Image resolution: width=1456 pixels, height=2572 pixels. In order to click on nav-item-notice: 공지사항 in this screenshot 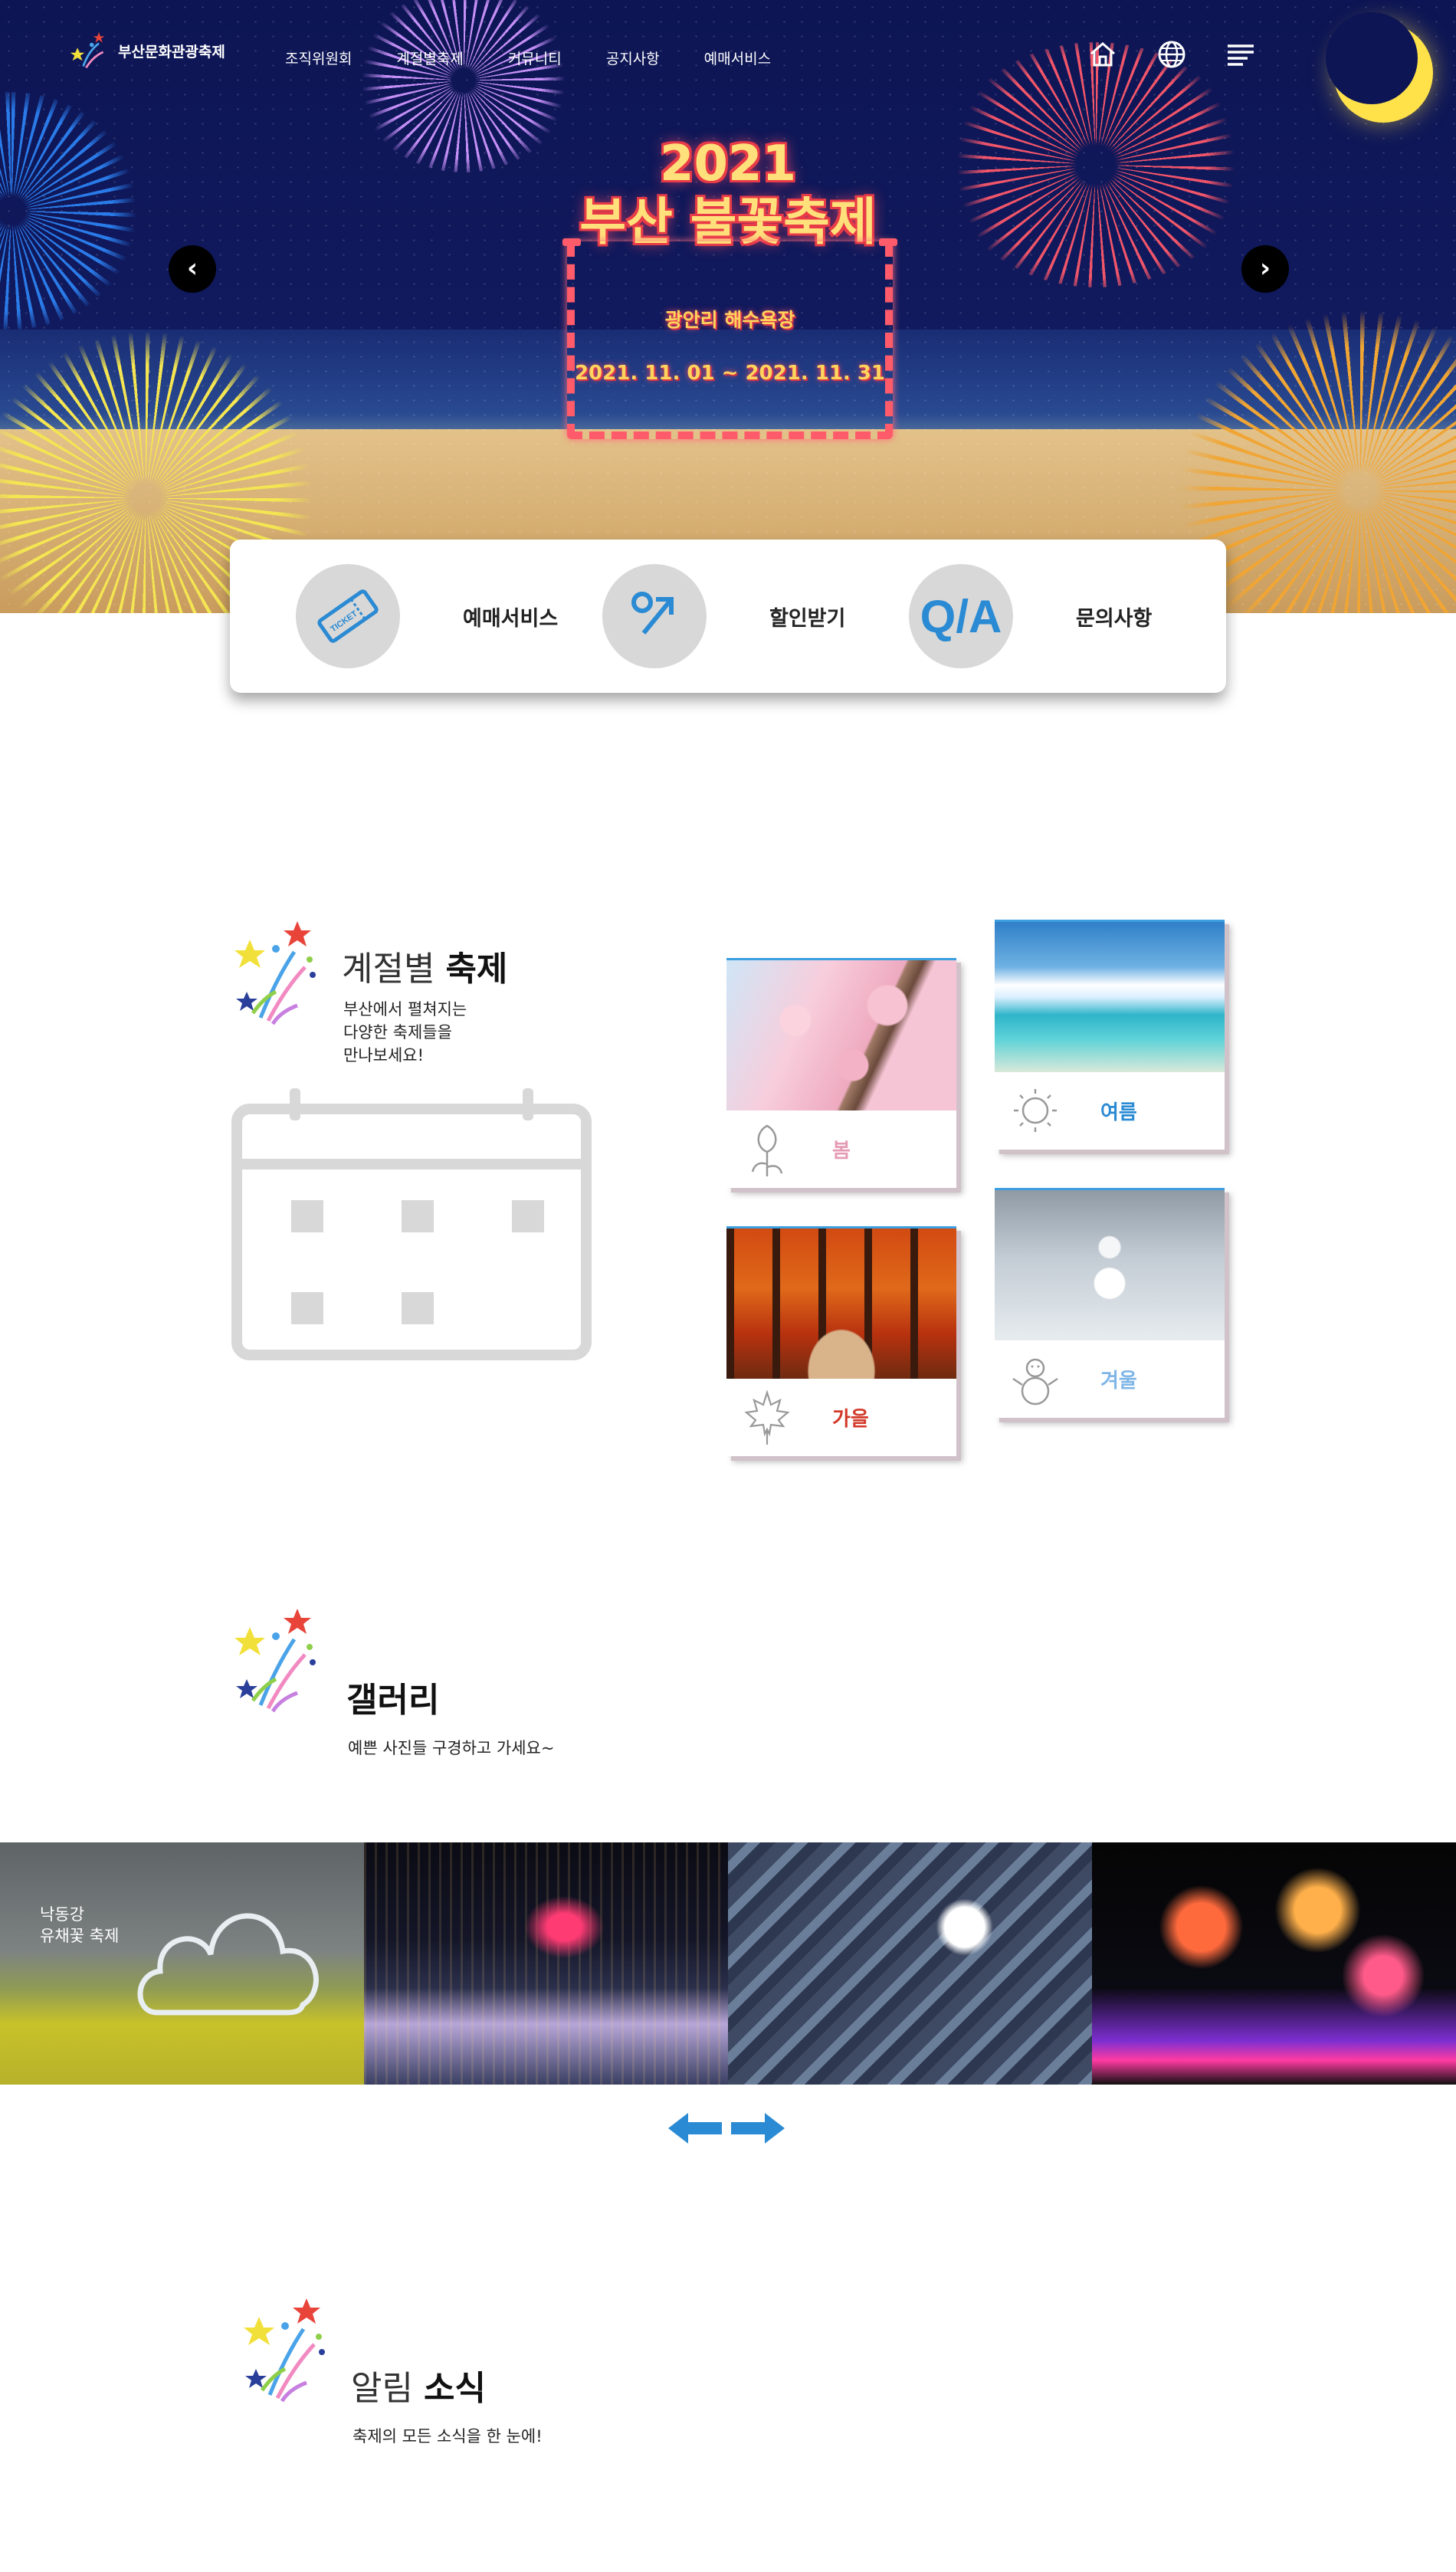, I will do `click(633, 58)`.